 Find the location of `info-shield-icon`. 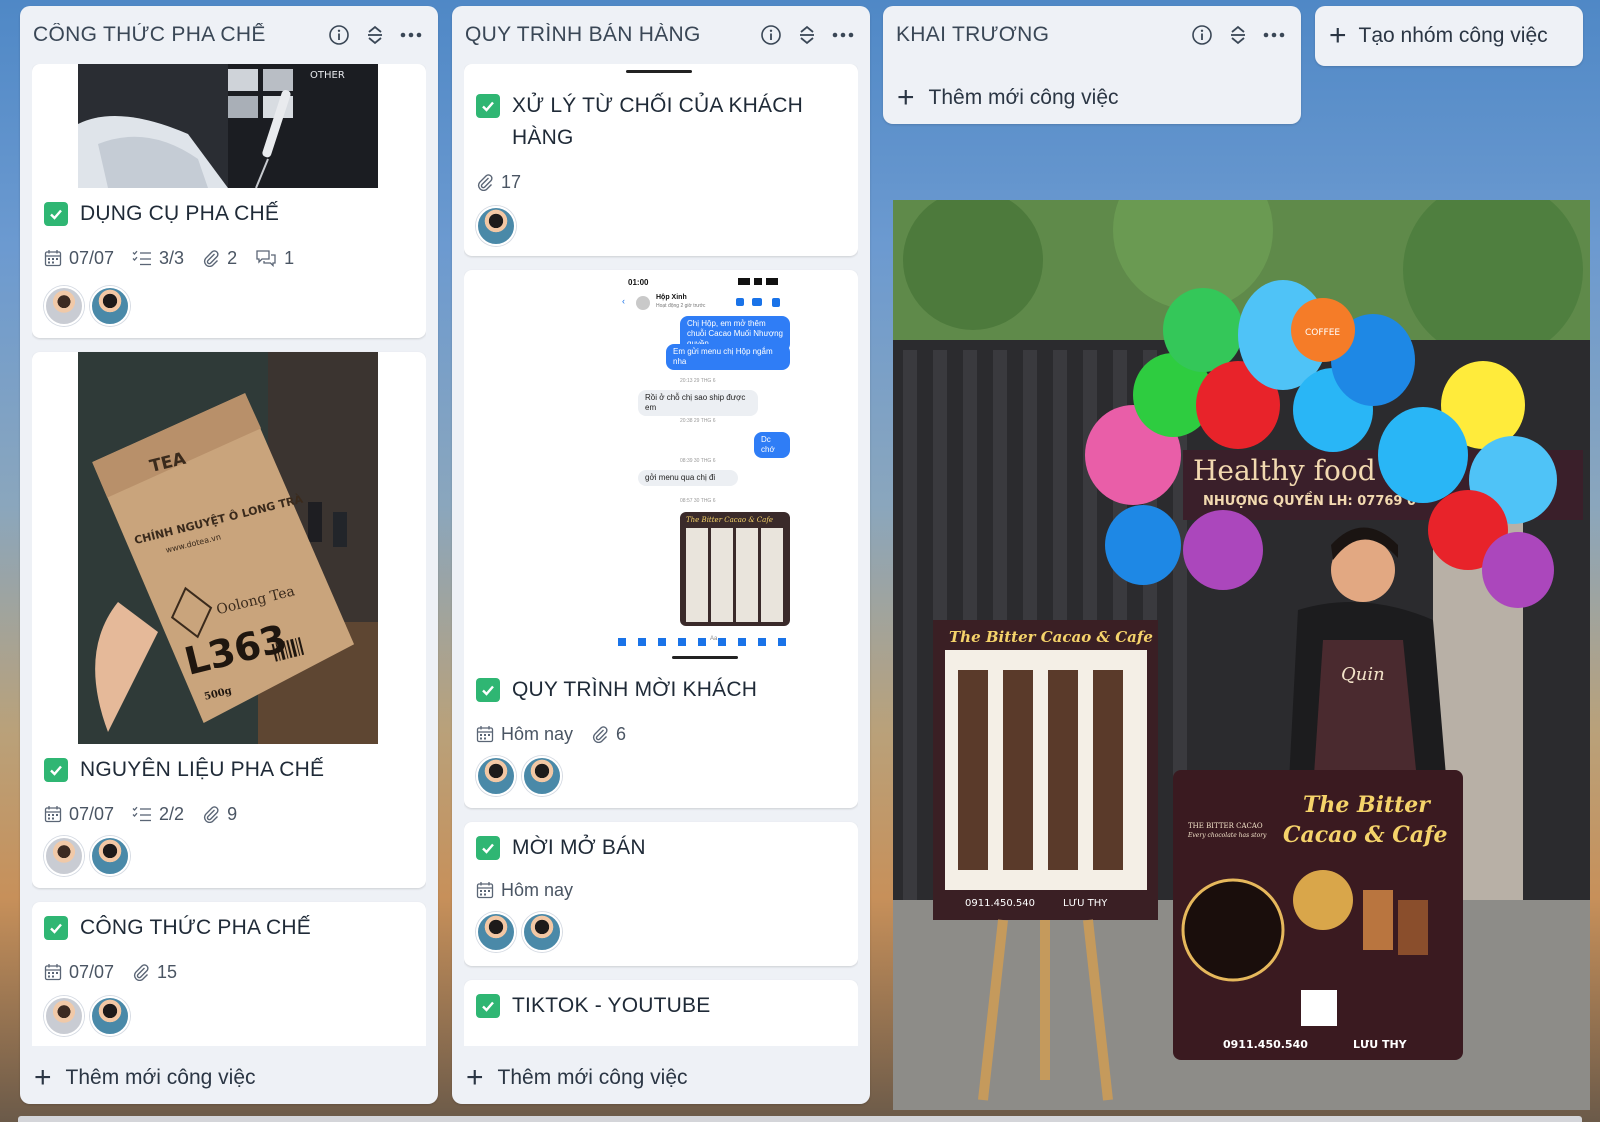

info-shield-icon is located at coordinates (776, 302).